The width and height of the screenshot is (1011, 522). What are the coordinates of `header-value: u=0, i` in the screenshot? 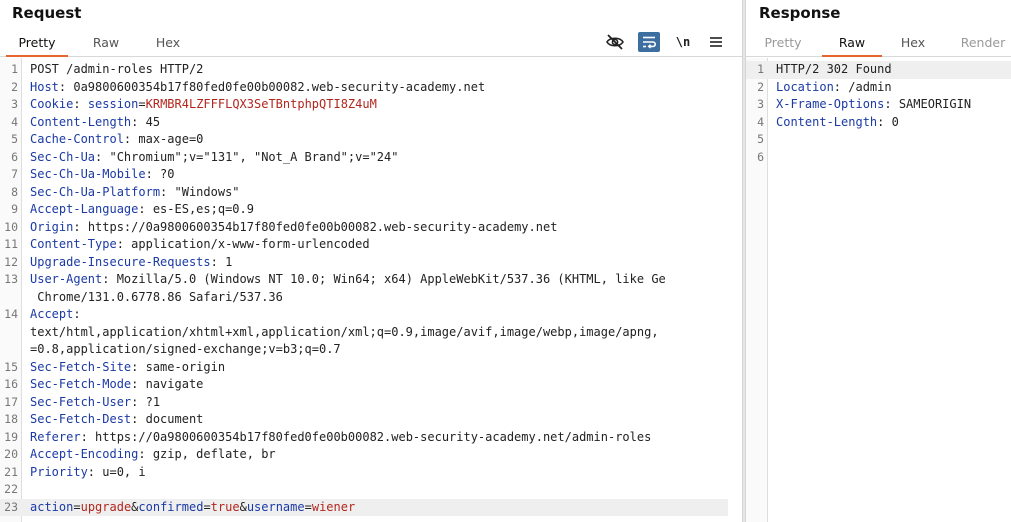 It's located at (124, 471).